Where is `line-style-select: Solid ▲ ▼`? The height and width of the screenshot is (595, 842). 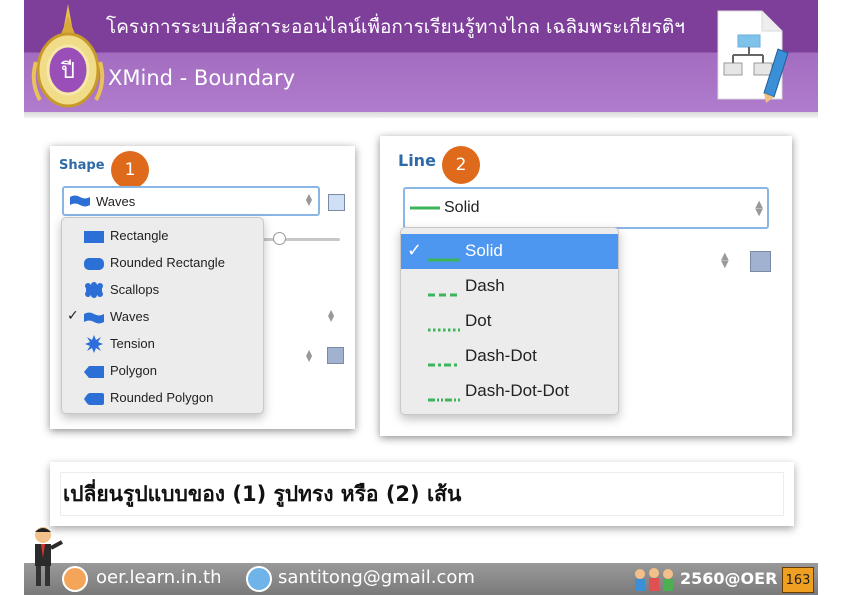
line-style-select: Solid ▲ ▼ is located at coordinates (586, 208).